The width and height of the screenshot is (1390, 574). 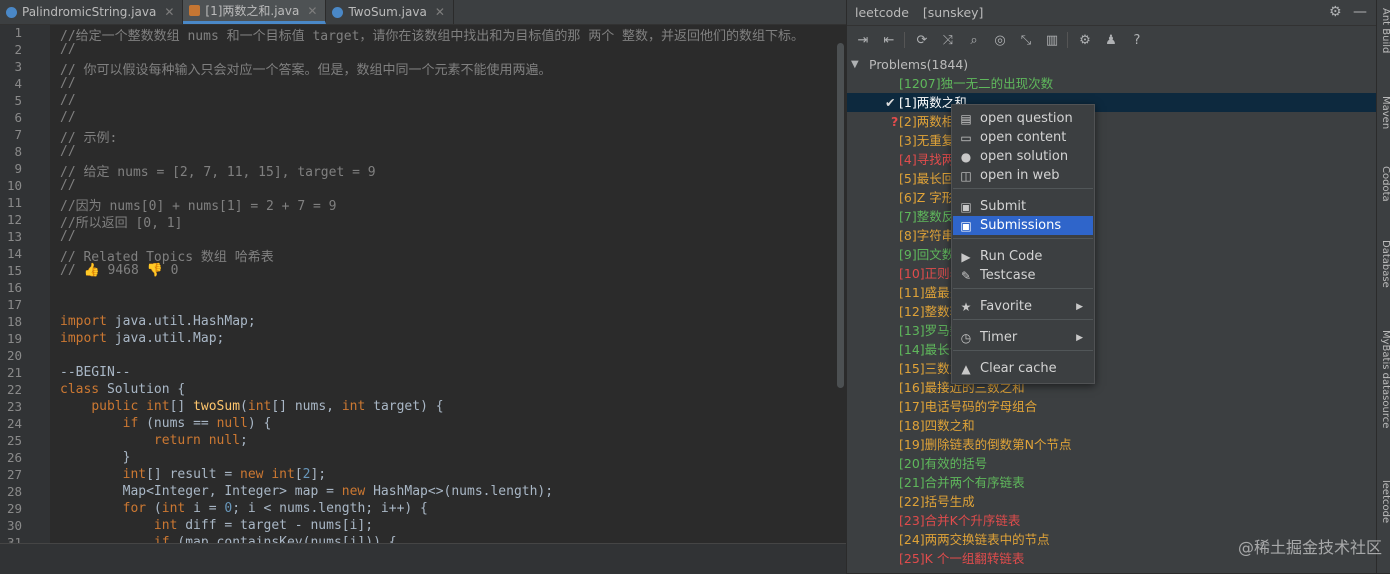 I want to click on submit-icon: ▣, so click(x=966, y=206).